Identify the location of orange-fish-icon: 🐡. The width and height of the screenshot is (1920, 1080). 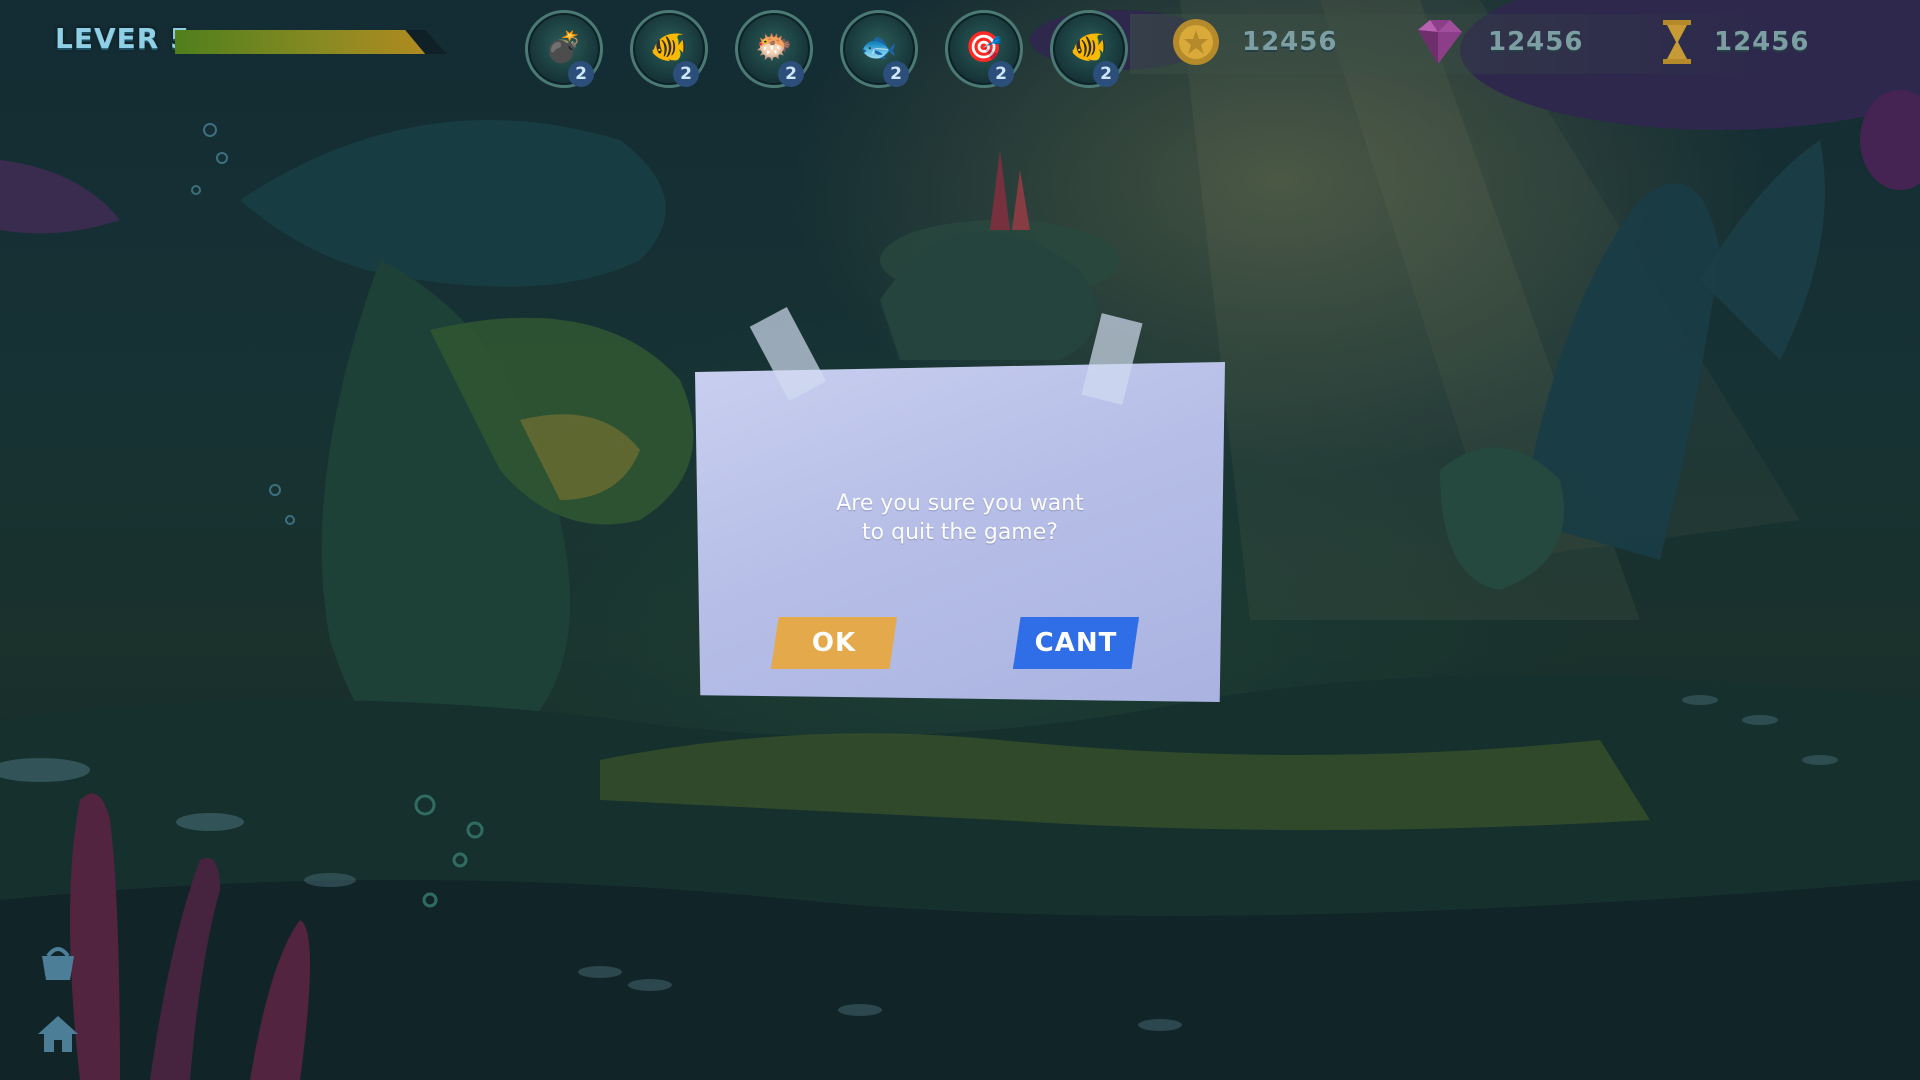
(774, 47).